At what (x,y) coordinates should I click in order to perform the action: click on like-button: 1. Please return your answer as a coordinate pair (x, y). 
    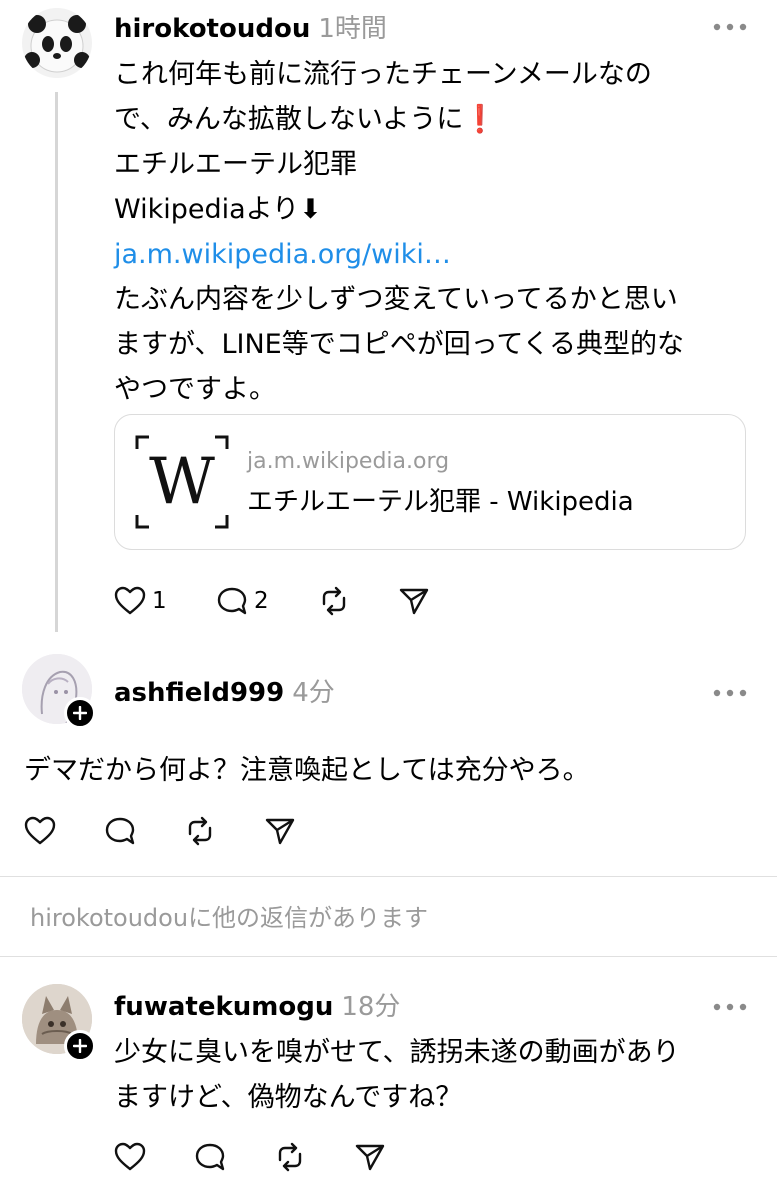
    Looking at the image, I should click on (140, 601).